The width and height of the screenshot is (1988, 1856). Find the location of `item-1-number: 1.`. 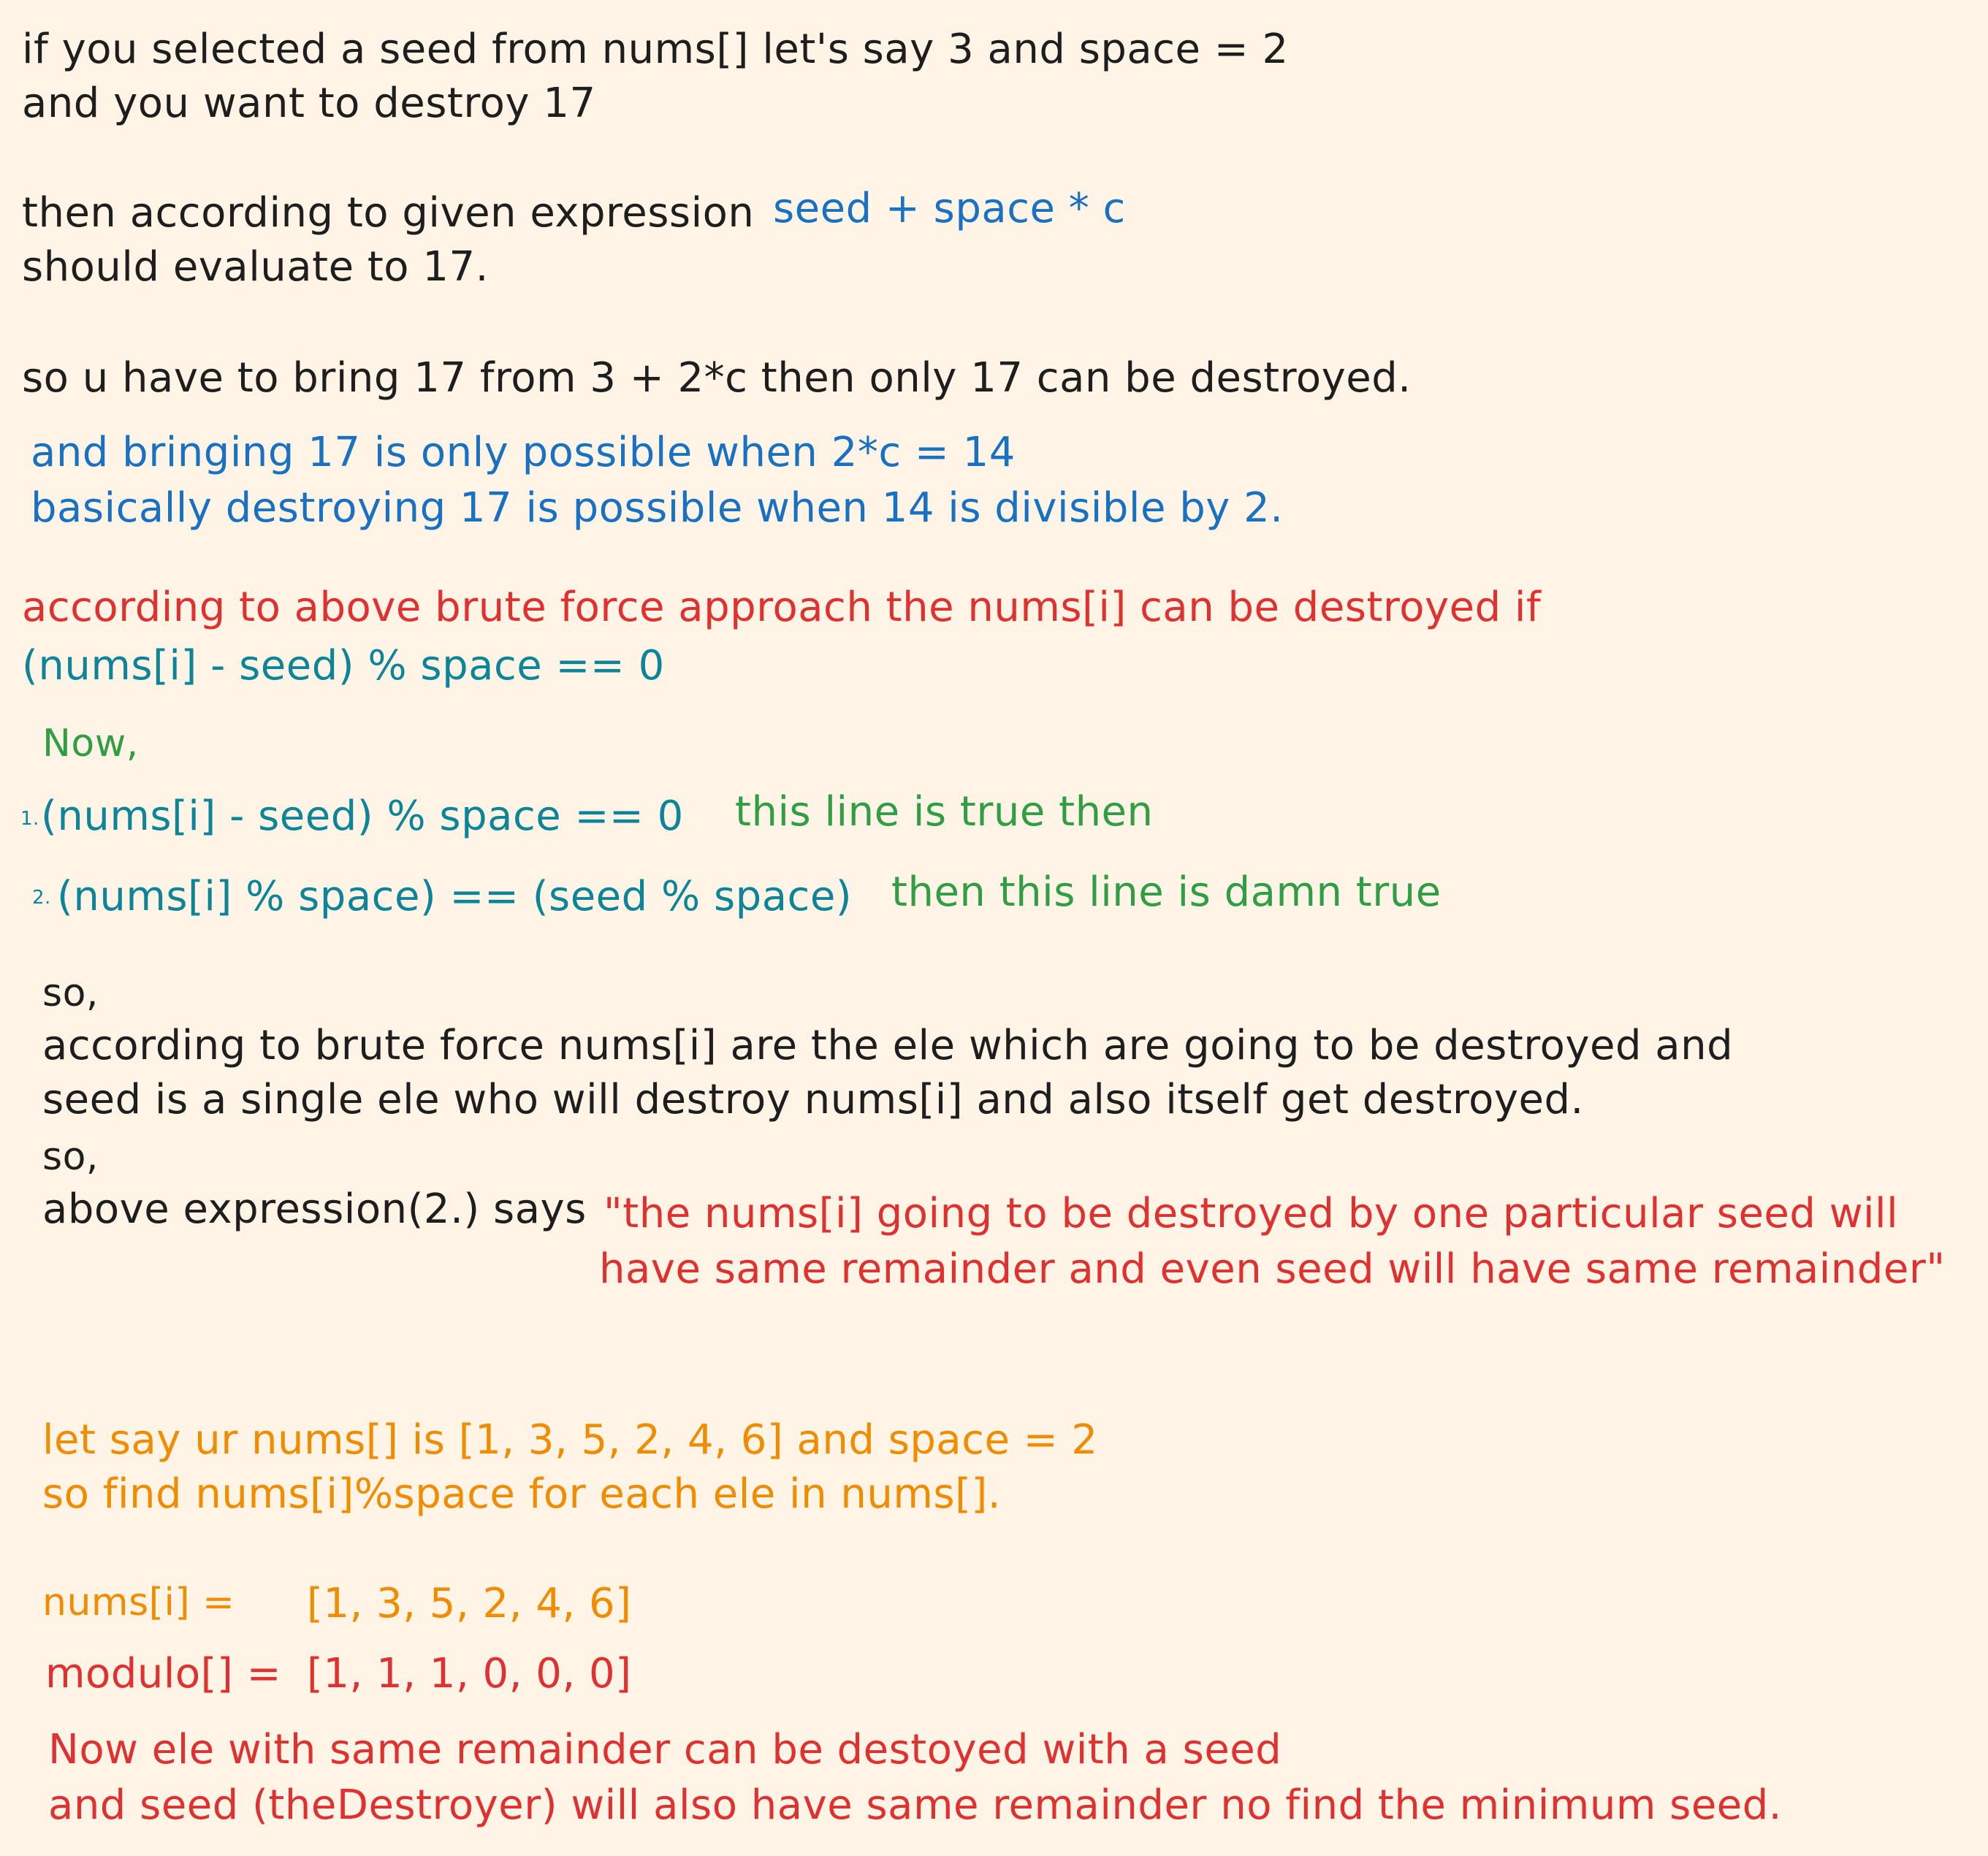

item-1-number: 1. is located at coordinates (29, 819).